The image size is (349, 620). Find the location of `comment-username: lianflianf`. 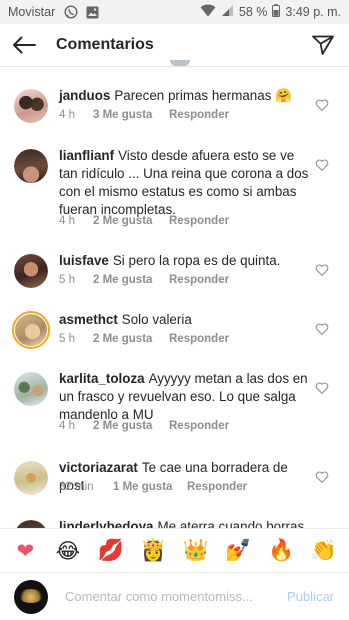

comment-username: lianflianf is located at coordinates (86, 155).